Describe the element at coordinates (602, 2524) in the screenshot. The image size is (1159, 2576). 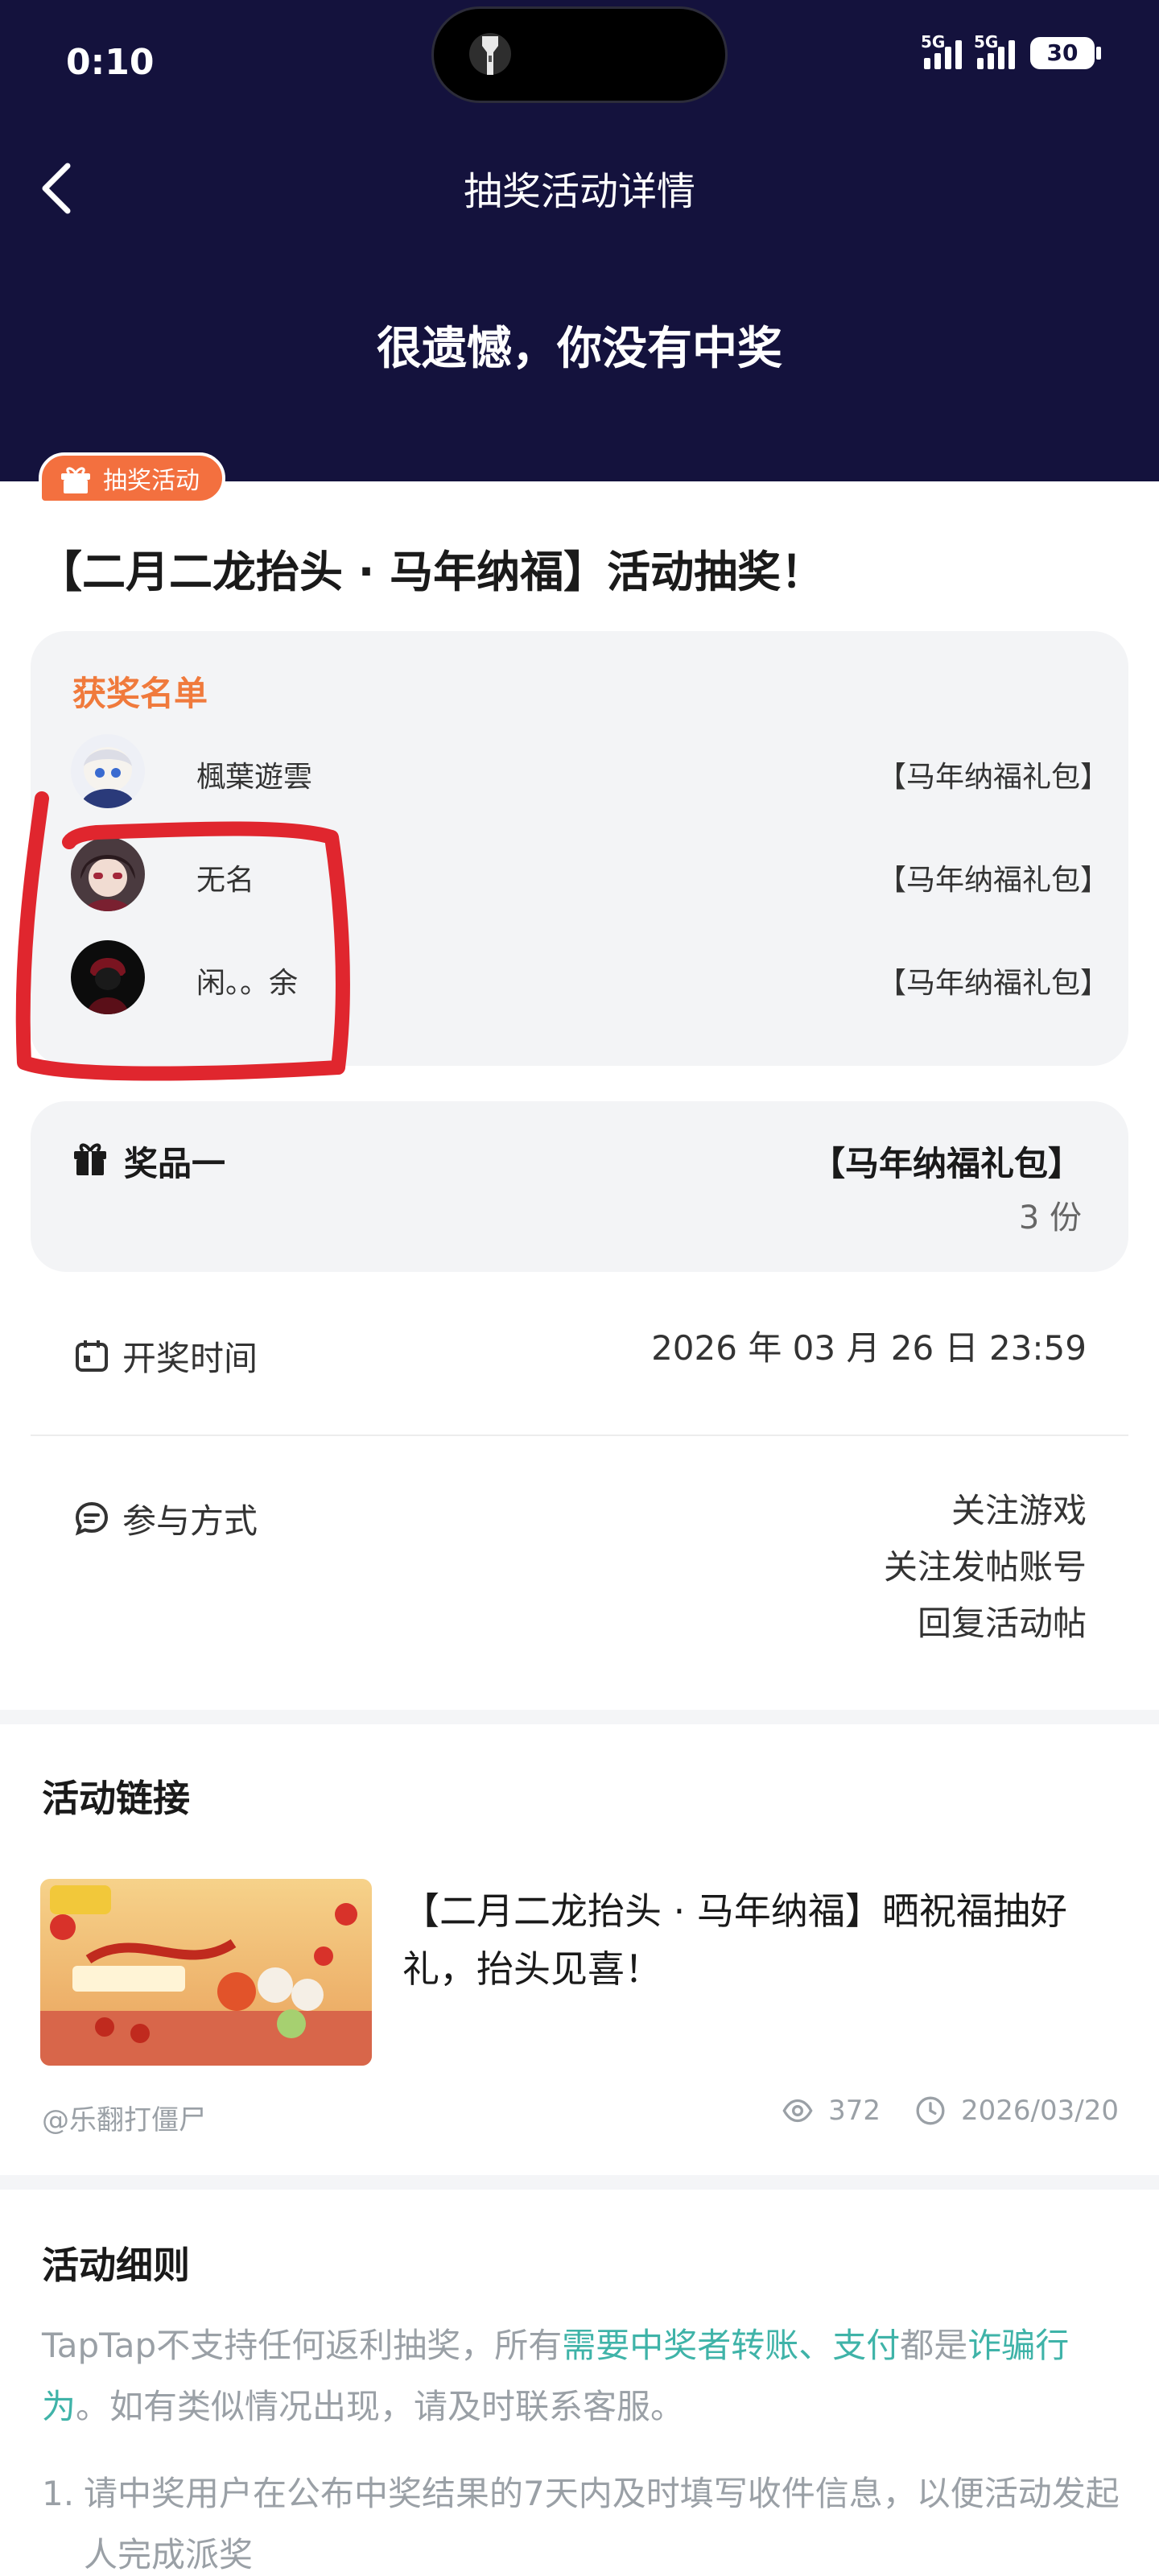
I see `rules-item-text: 请中奖用户在公布中奖结果的7天内及时填写收件信息，以便活动发起人完成派奖` at that location.